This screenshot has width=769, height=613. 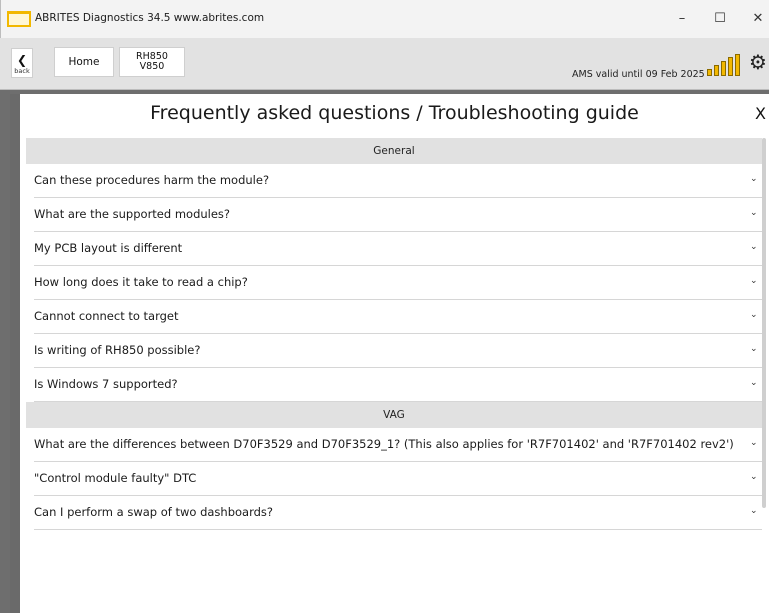 What do you see at coordinates (398, 351) in the screenshot?
I see `faq-item: Is writing of RH850 possible? ⌄` at bounding box center [398, 351].